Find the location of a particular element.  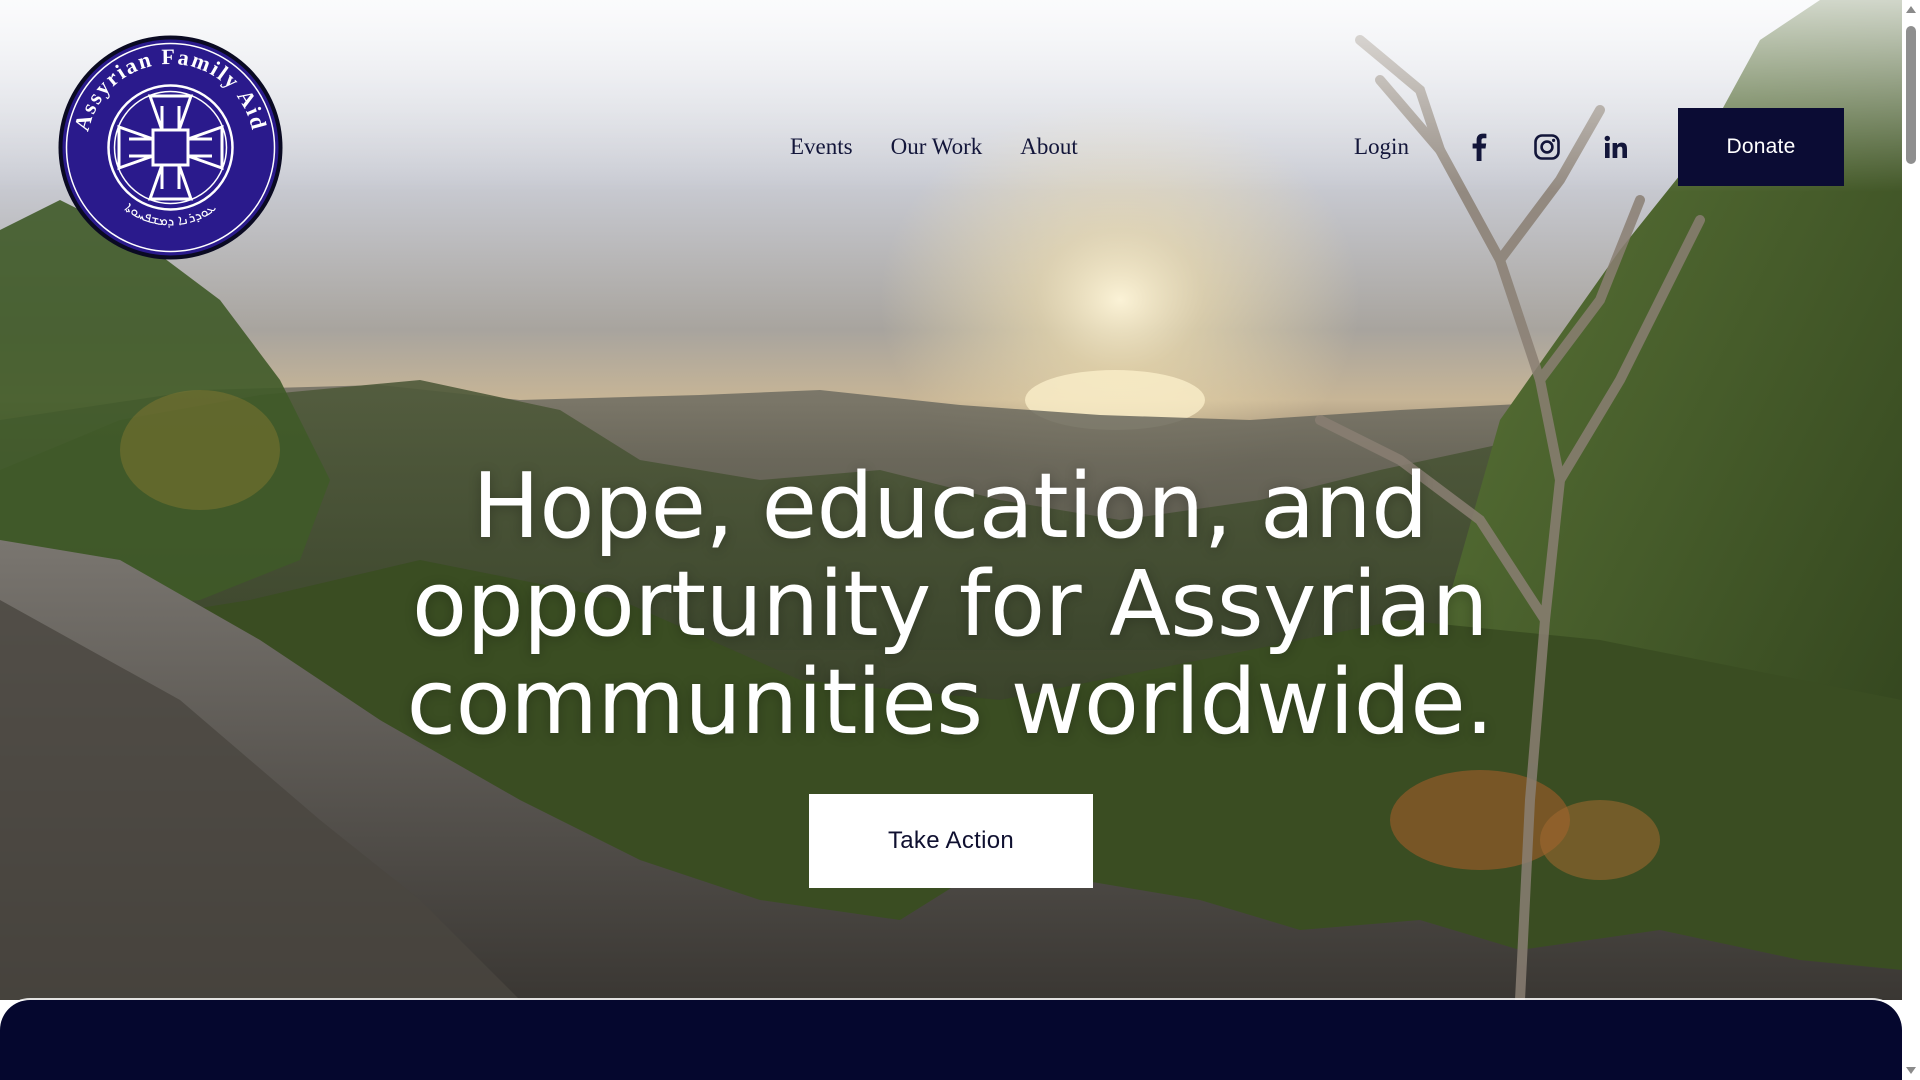

nav-about: About is located at coordinates (1049, 147).